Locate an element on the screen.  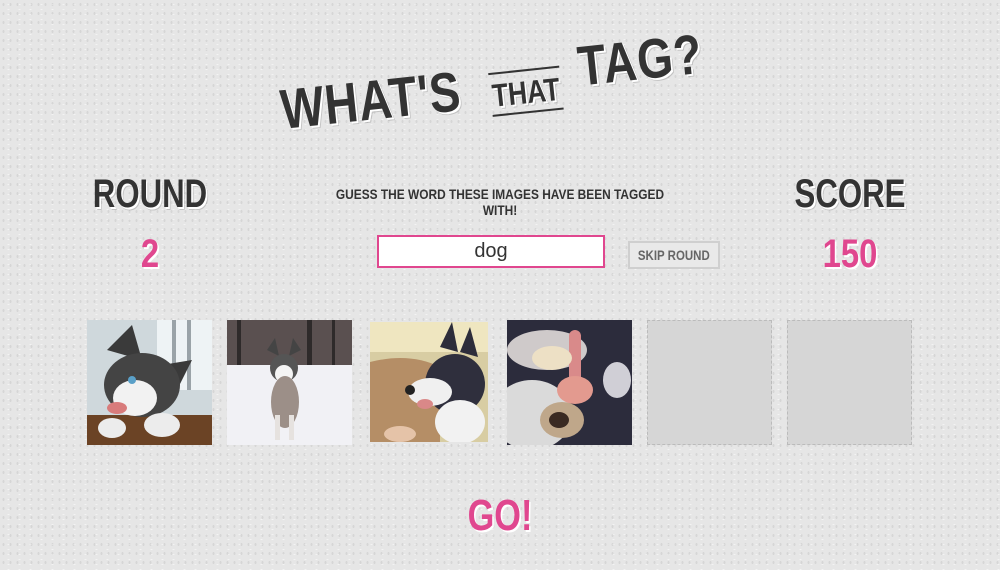
skip-round-label: SKIP ROUND is located at coordinates (674, 255).